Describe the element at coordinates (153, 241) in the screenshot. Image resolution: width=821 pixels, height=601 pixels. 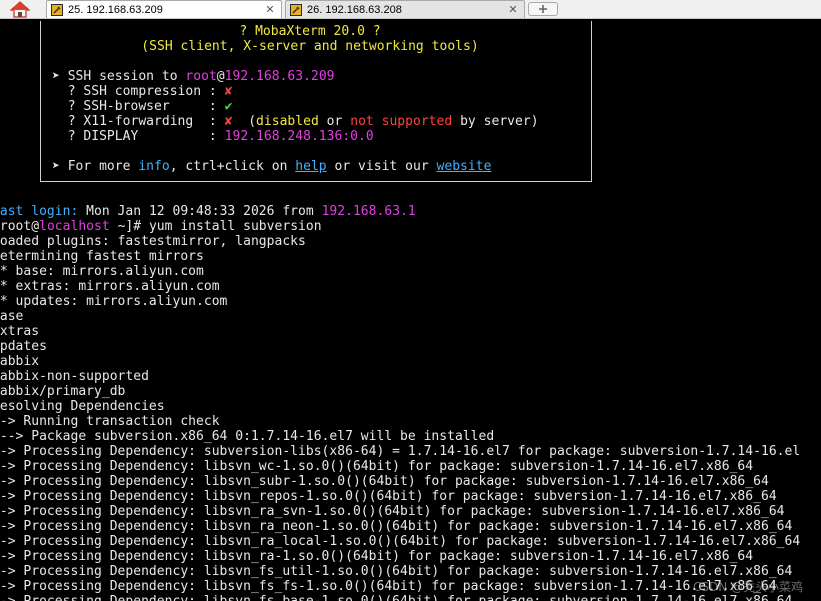
I see `output-line: Loaded plugins: fastestmirror, langpacks` at that location.